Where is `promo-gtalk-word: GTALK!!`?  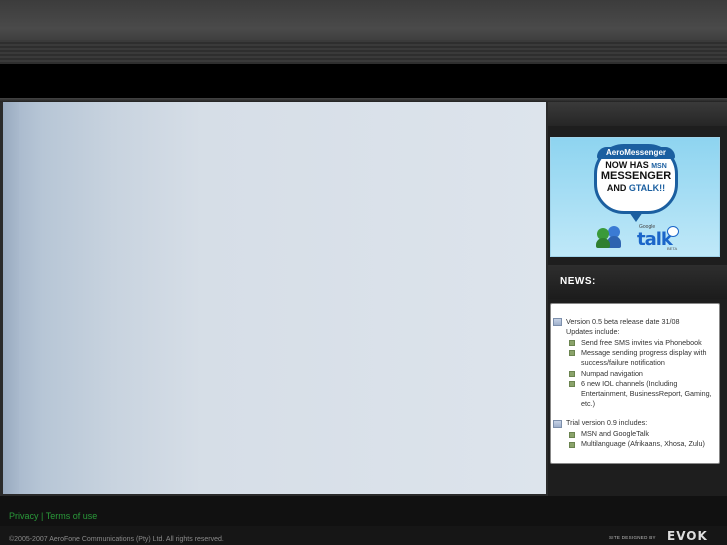 promo-gtalk-word: GTALK!! is located at coordinates (647, 188).